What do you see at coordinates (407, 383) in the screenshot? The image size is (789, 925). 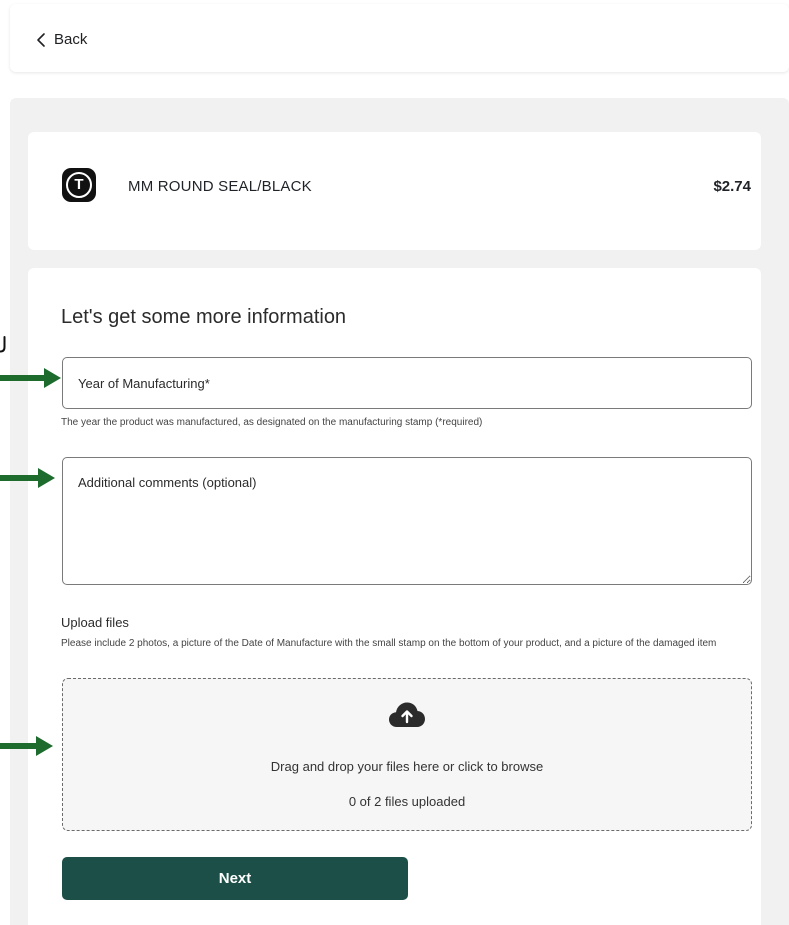 I see `year-of-manufacturing-input` at bounding box center [407, 383].